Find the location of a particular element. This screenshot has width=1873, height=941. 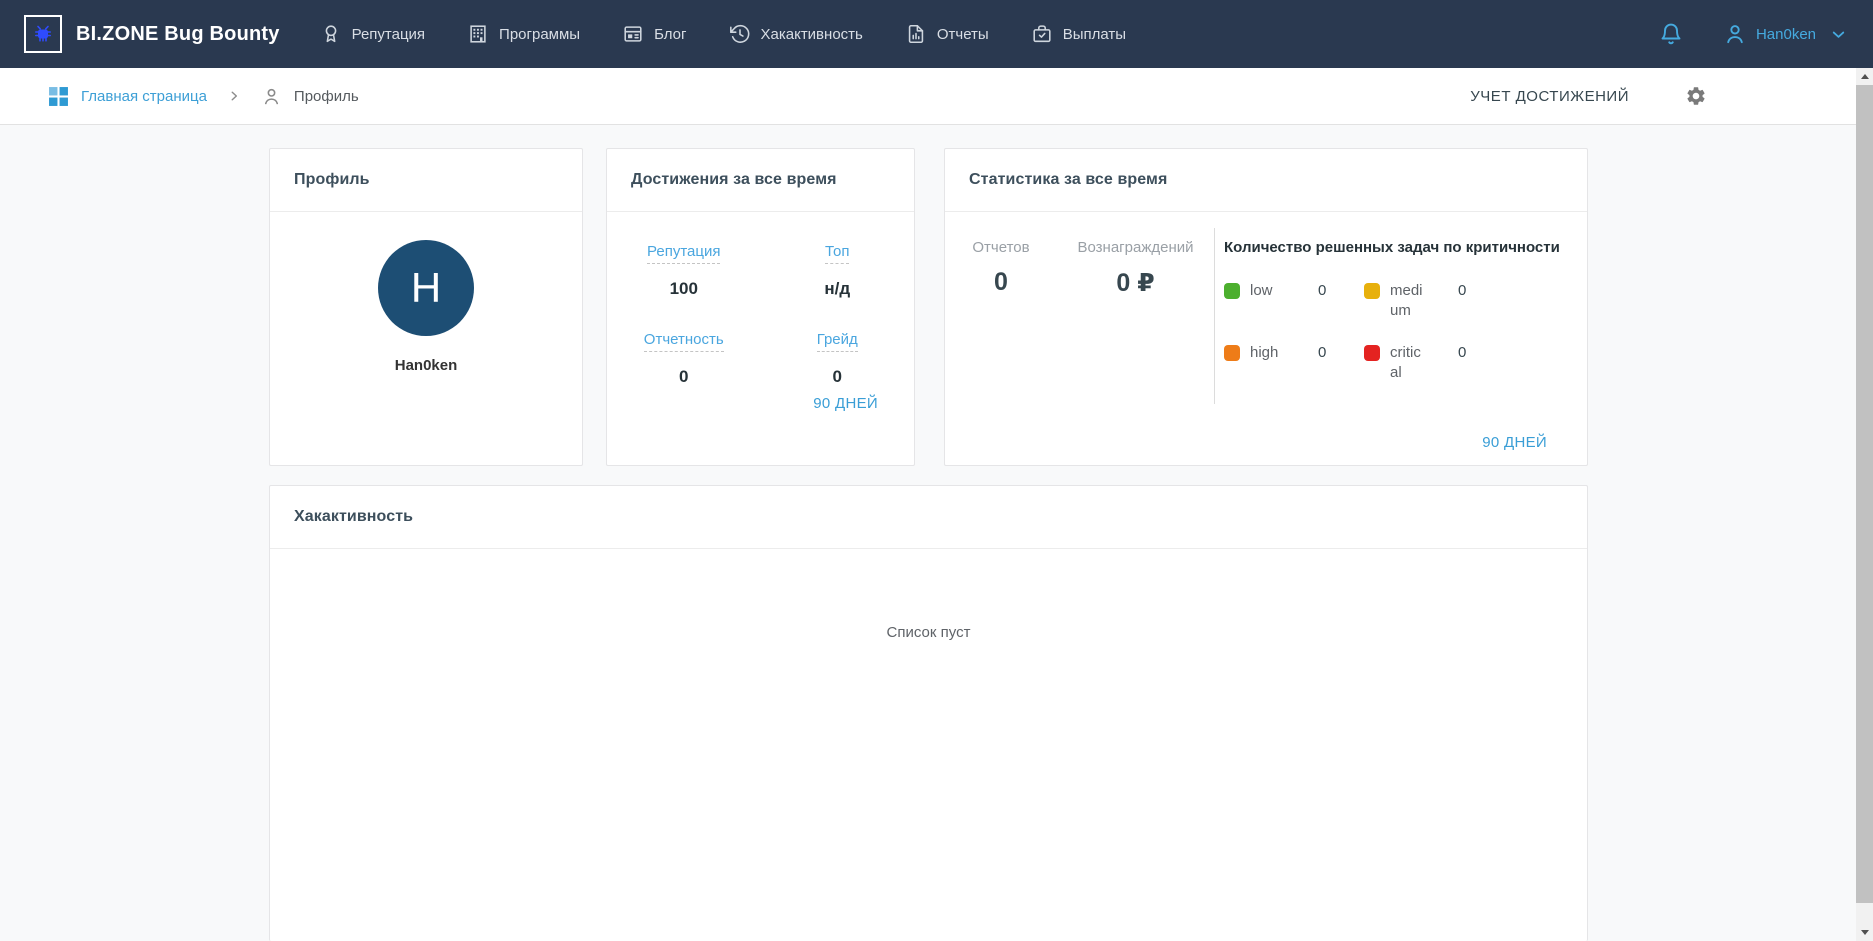

nav-item-payouts: Выплаты is located at coordinates (1078, 34).